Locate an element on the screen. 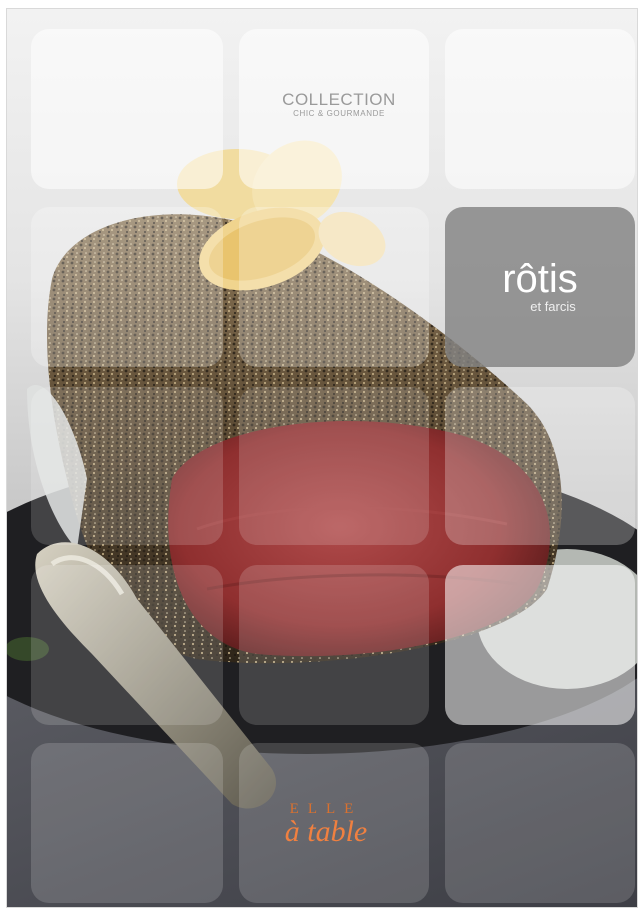 The height and width of the screenshot is (912, 642). book-title: rôtis is located at coordinates (540, 279).